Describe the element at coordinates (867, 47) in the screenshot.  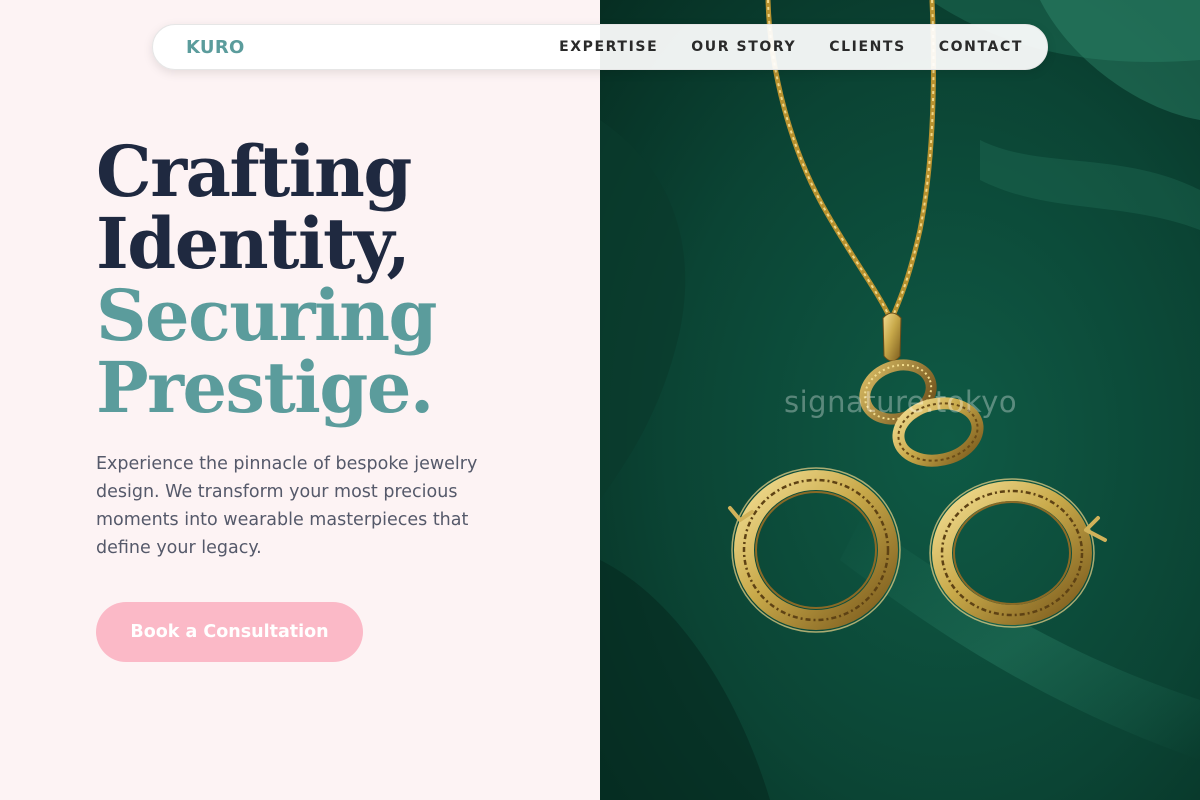
I see `nav-link-clients: CLIENTS` at that location.